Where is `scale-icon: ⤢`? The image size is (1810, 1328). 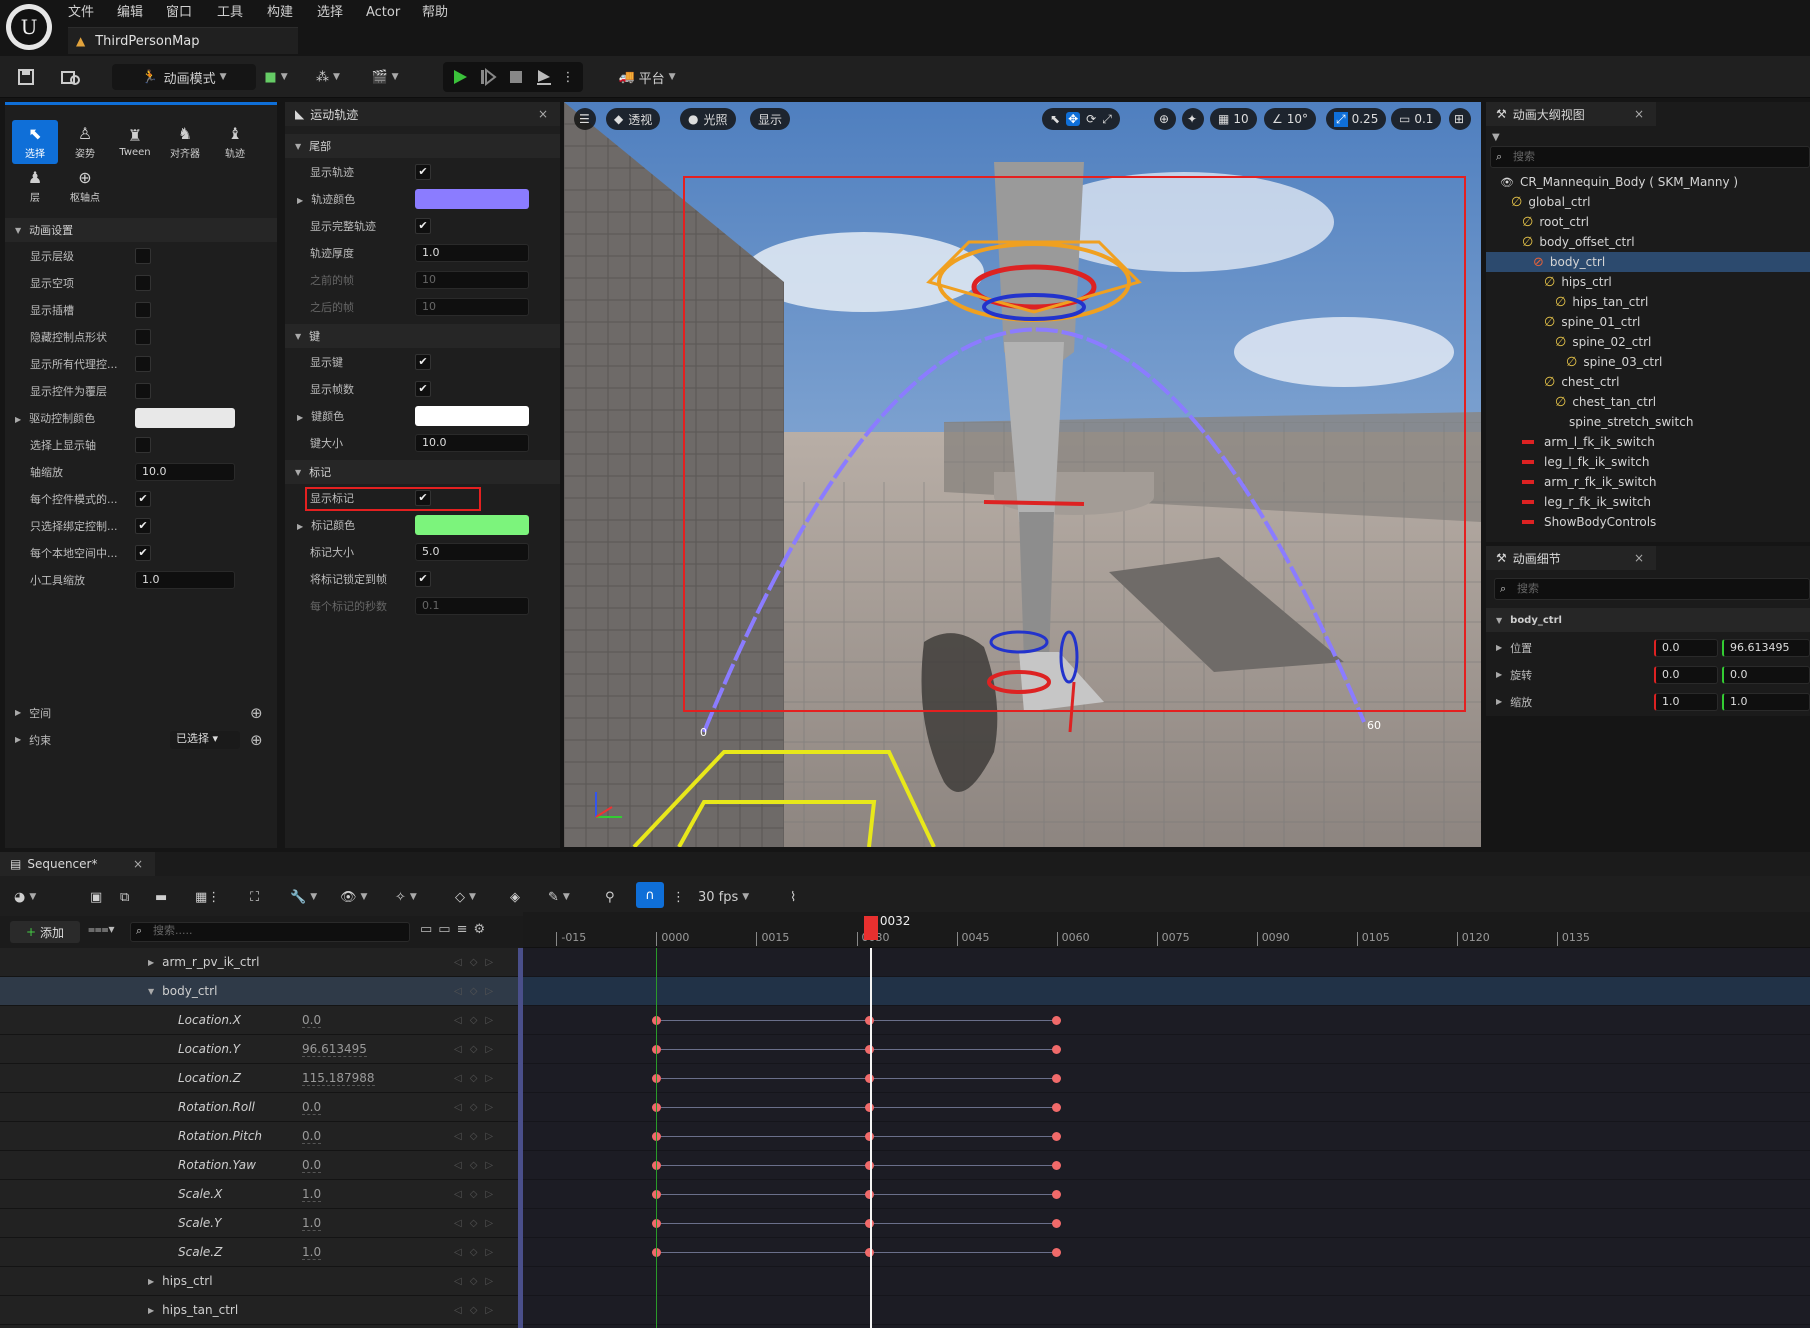
scale-icon: ⤢ is located at coordinates (1107, 119).